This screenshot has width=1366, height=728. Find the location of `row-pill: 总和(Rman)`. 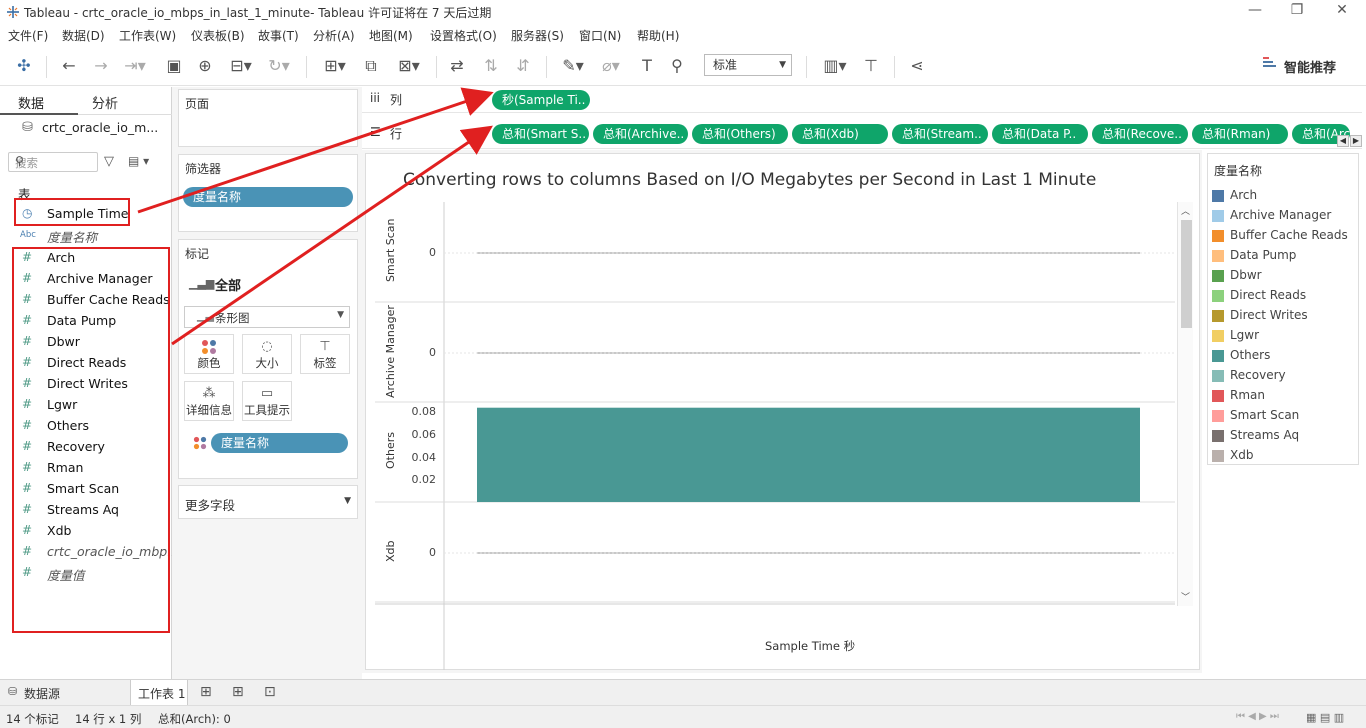

row-pill: 总和(Rman) is located at coordinates (1240, 134).